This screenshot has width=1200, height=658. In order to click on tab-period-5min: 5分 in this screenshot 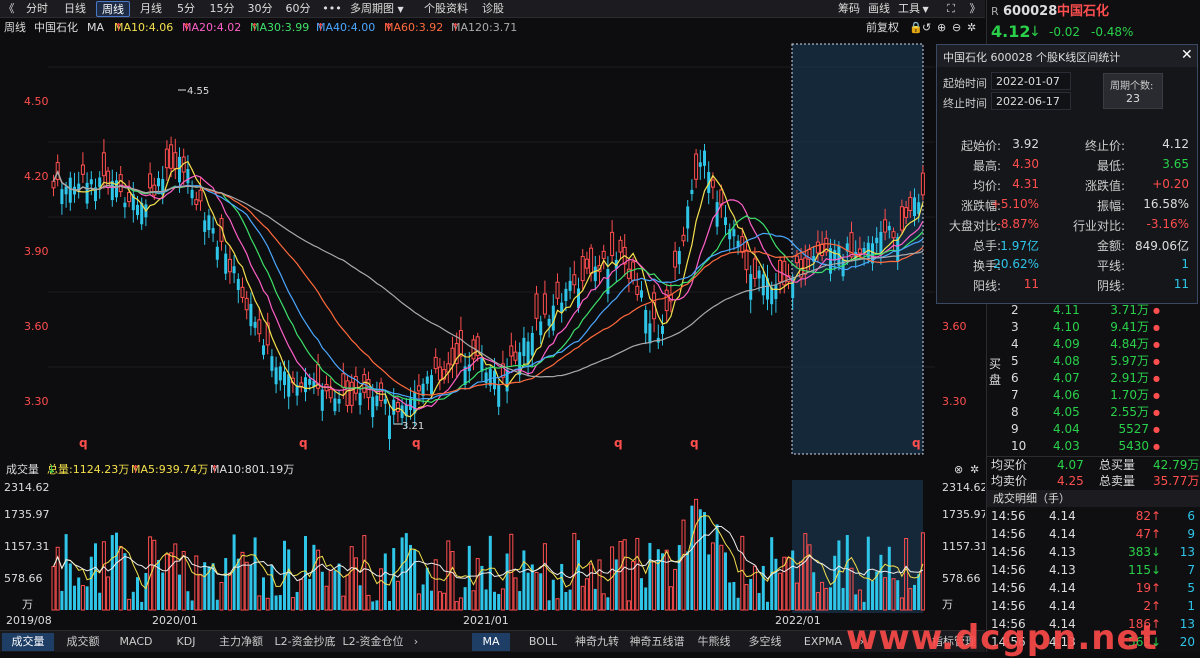, I will do `click(186, 9)`.